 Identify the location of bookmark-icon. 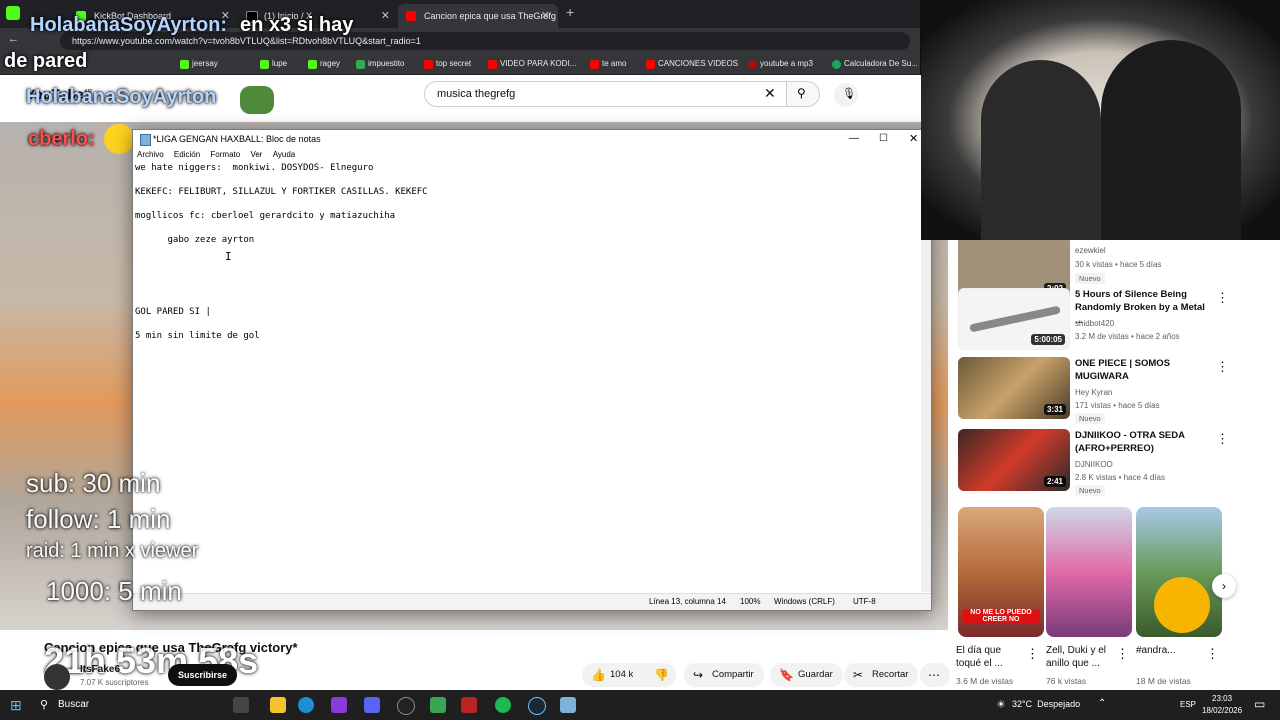
(360, 64).